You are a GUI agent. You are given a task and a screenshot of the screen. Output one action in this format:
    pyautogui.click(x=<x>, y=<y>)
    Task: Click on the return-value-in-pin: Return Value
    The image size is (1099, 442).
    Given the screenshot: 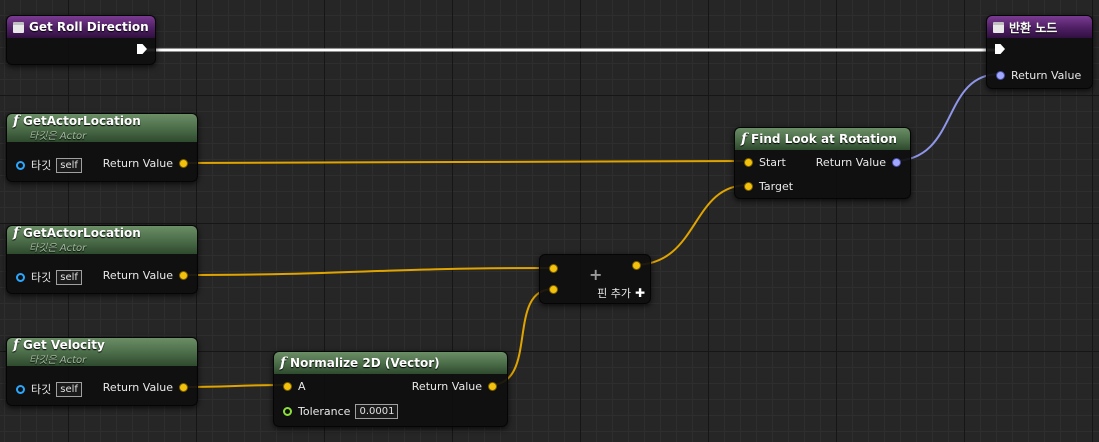 What is the action you would take?
    pyautogui.click(x=1038, y=75)
    